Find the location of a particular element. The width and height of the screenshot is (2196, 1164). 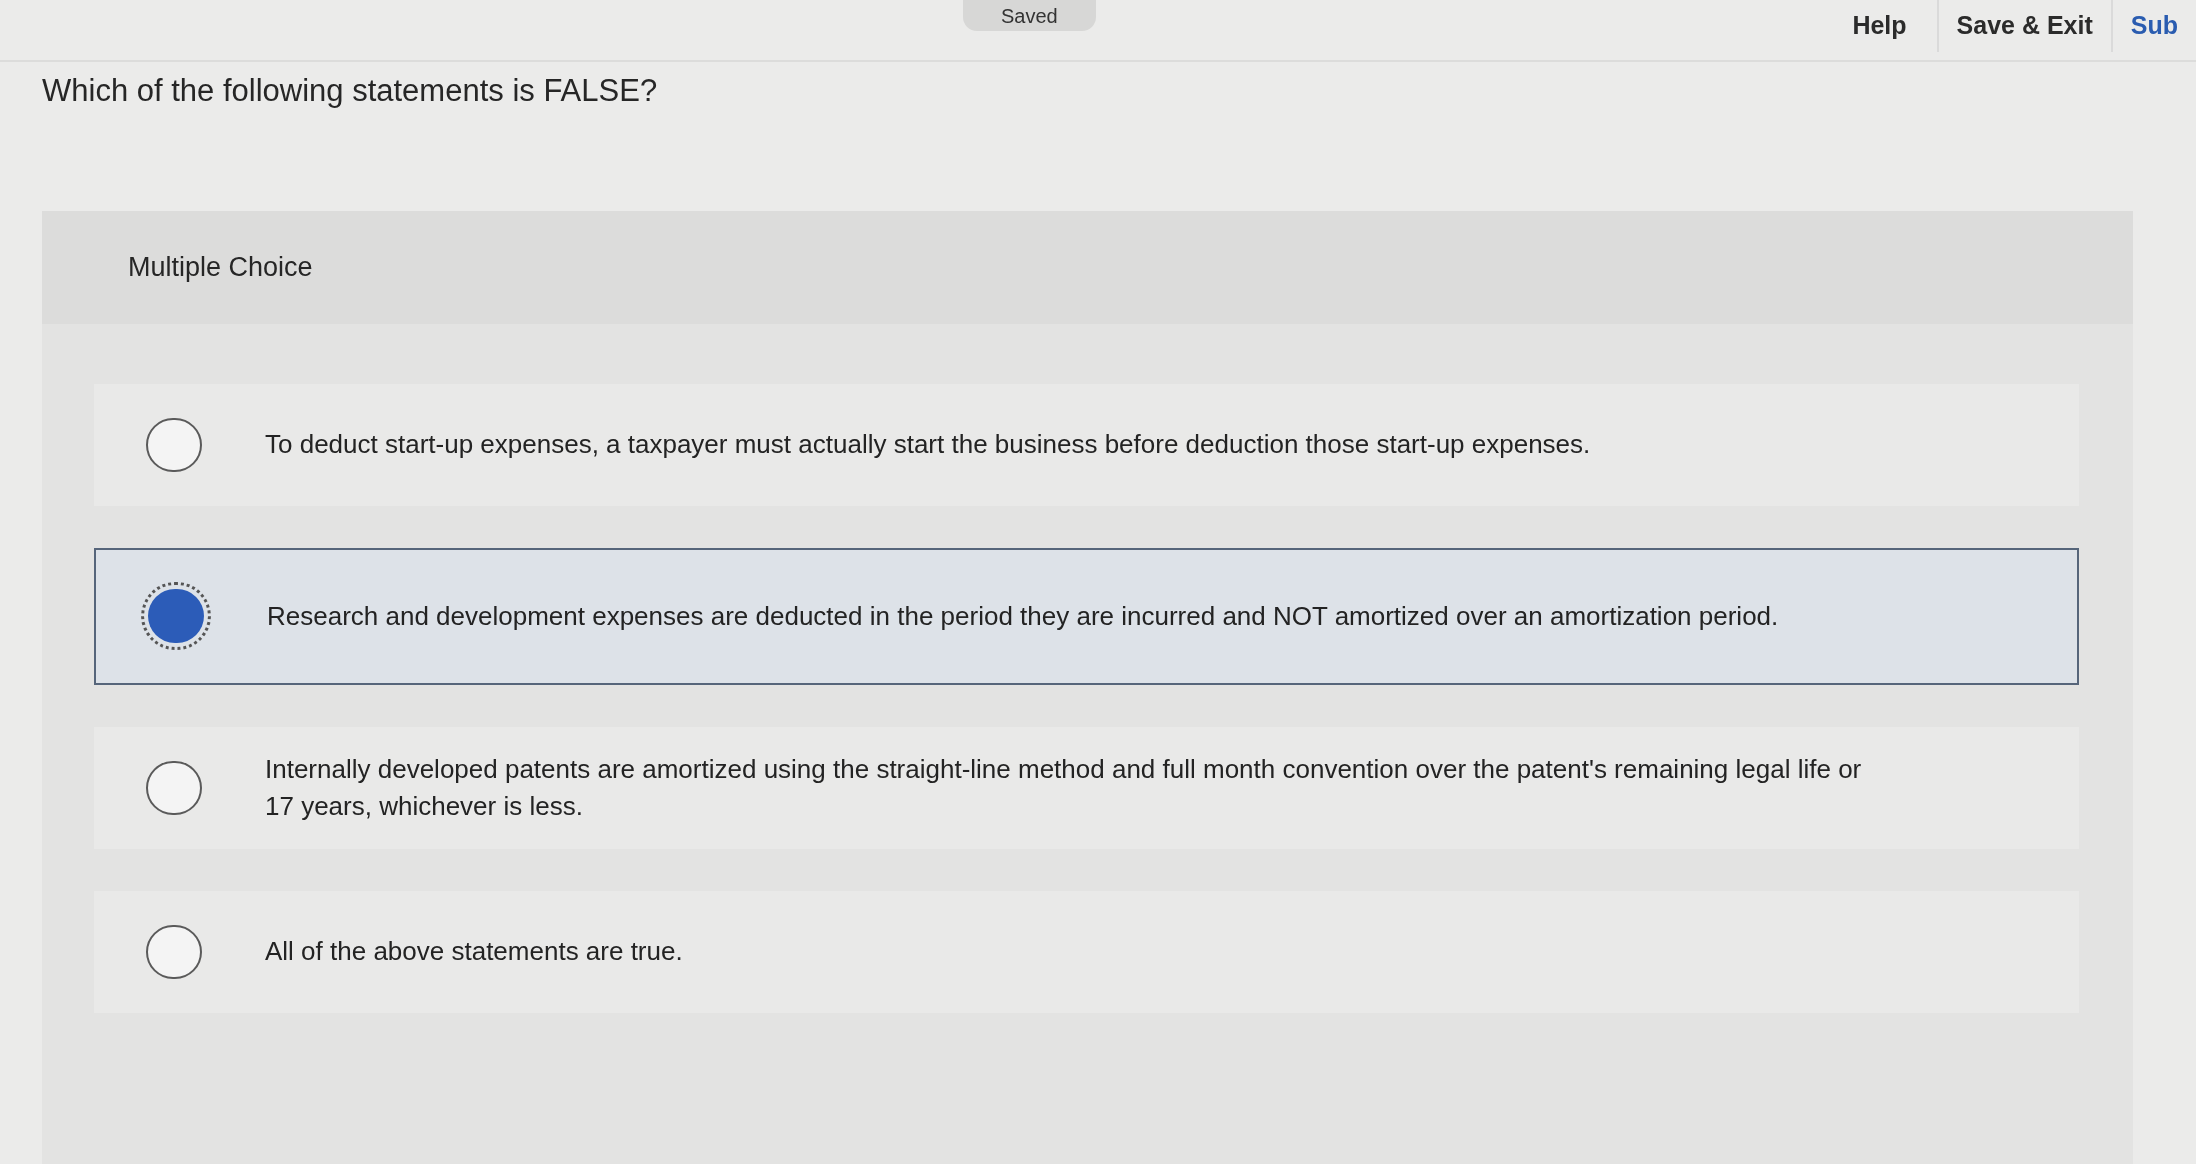

question-type-label: Multiple Choice is located at coordinates (220, 267).